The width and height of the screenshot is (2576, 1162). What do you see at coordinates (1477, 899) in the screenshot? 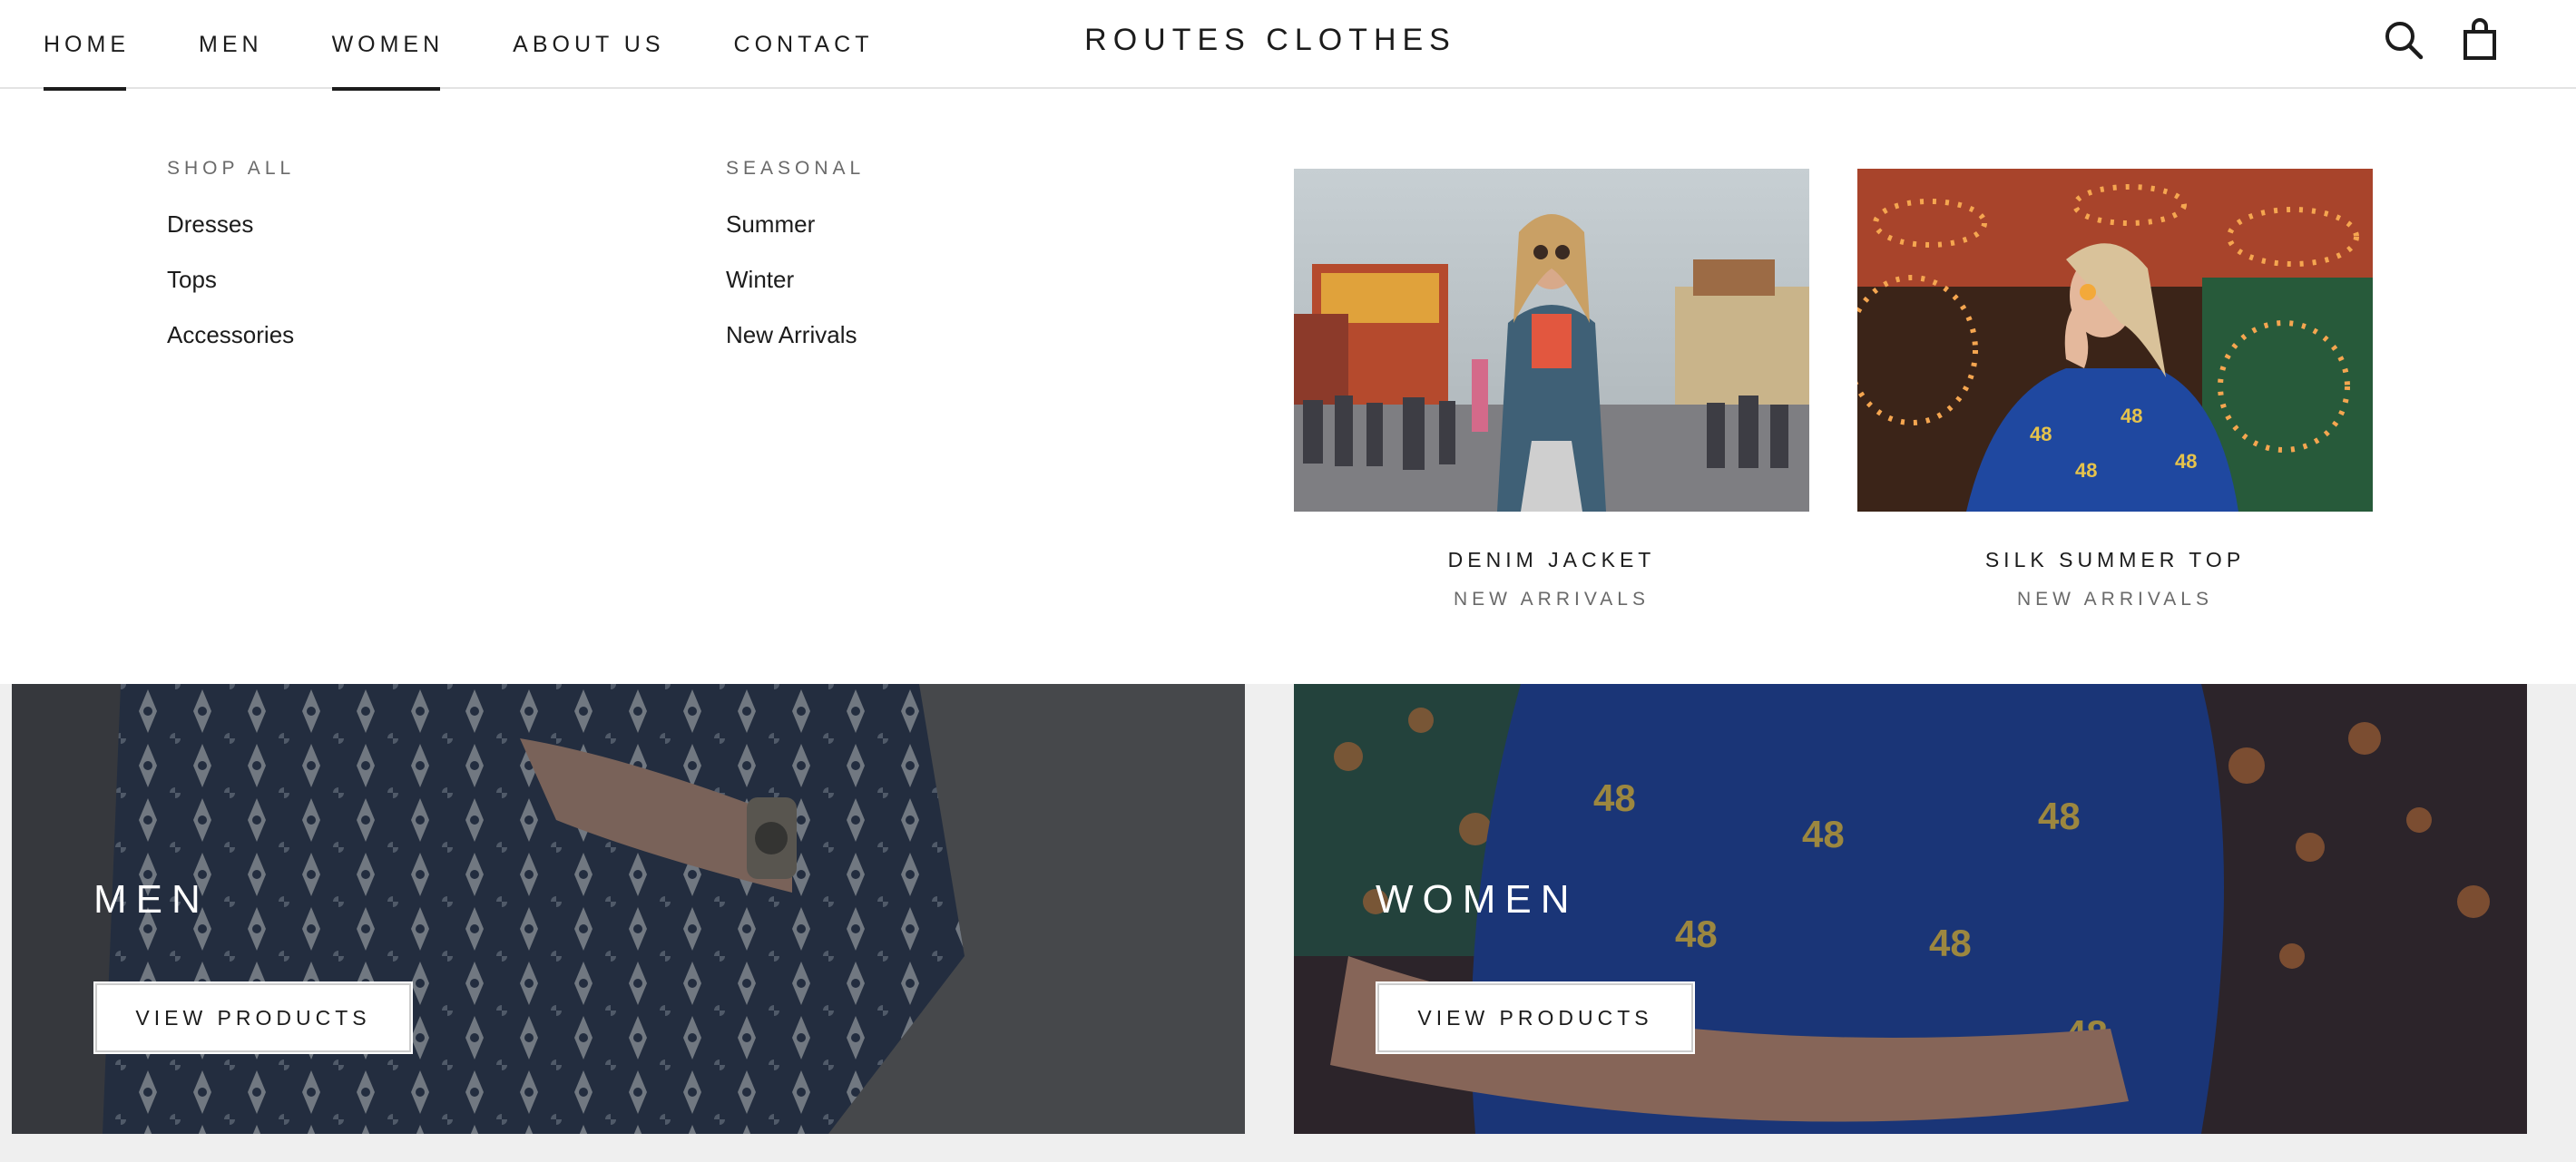
I see `collection-title-women: WOMEN` at bounding box center [1477, 899].